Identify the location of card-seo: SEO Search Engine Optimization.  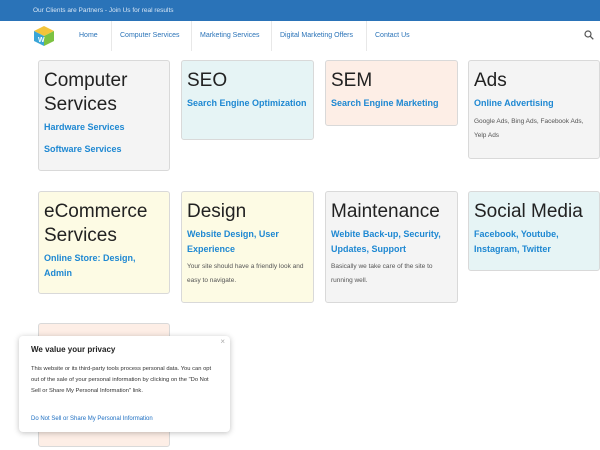
(247, 100).